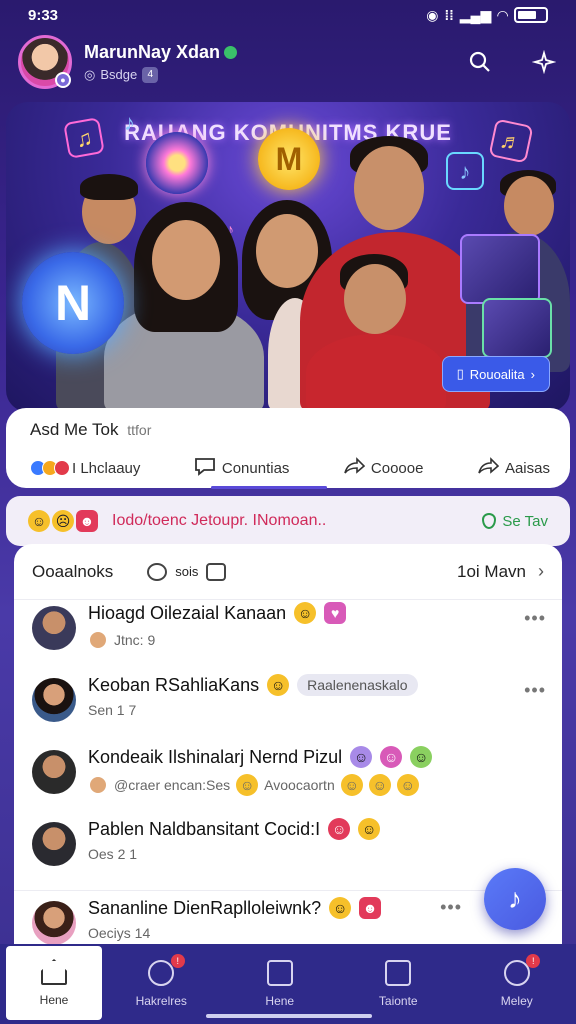 The width and height of the screenshot is (576, 1024). Describe the element at coordinates (500, 571) in the screenshot. I see `sort-button: 1oi Mavn ›` at that location.